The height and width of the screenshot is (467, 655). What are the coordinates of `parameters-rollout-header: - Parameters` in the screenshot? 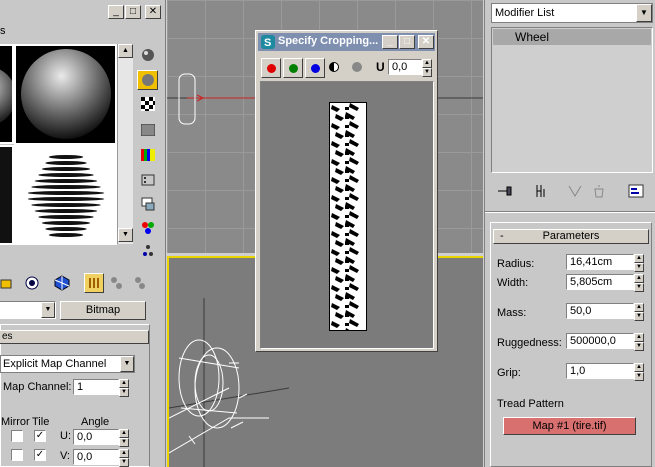 It's located at (571, 236).